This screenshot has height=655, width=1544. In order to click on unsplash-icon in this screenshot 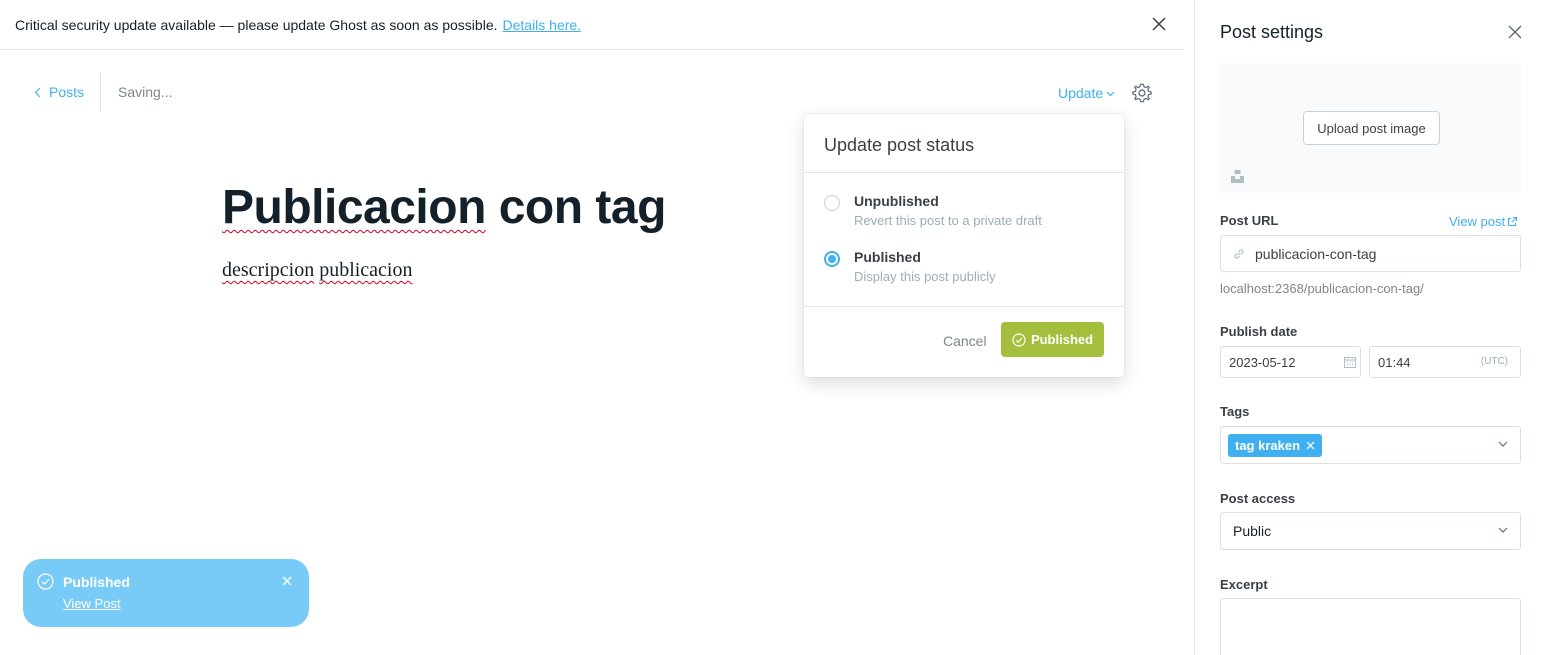, I will do `click(1237, 176)`.